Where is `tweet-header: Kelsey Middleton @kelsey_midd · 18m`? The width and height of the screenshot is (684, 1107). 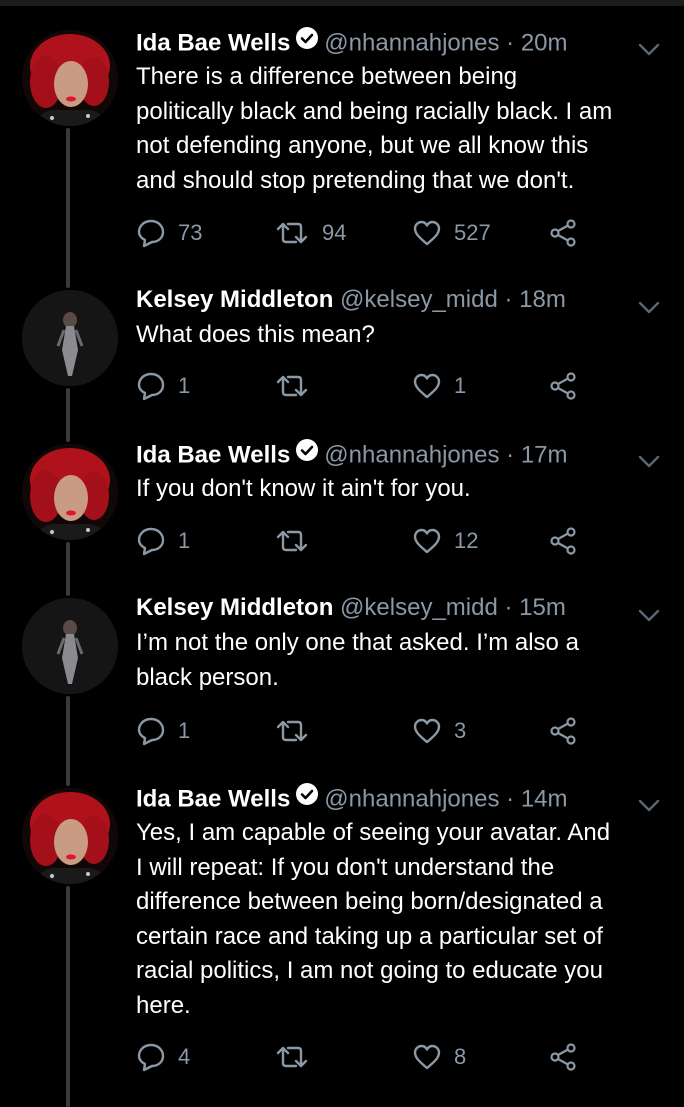 tweet-header: Kelsey Middleton @kelsey_midd · 18m is located at coordinates (410, 300).